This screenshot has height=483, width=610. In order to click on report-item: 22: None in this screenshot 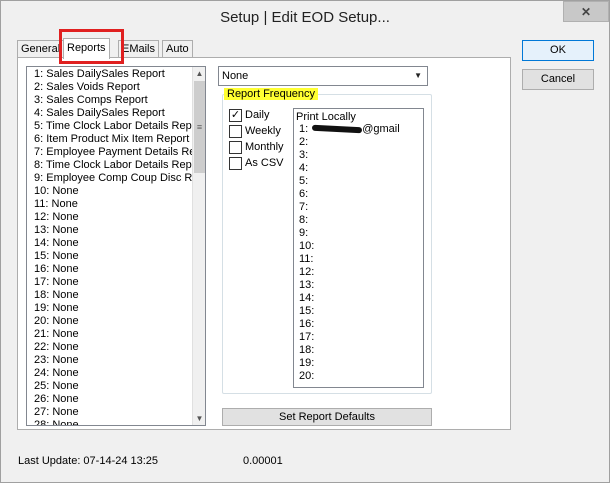, I will do `click(113, 347)`.